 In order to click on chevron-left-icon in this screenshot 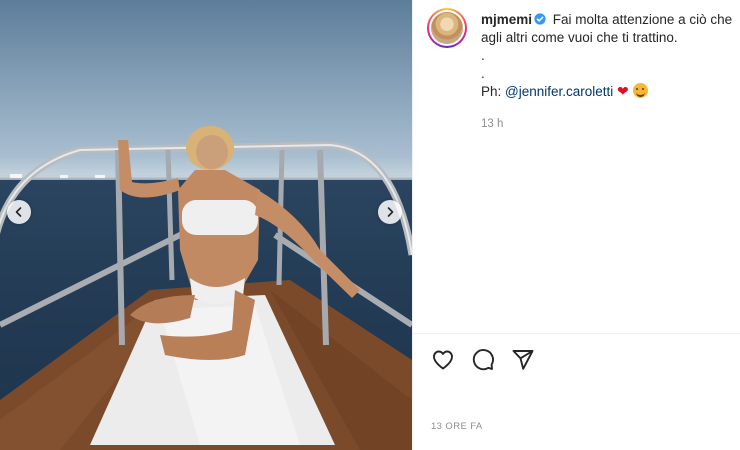, I will do `click(18, 212)`.